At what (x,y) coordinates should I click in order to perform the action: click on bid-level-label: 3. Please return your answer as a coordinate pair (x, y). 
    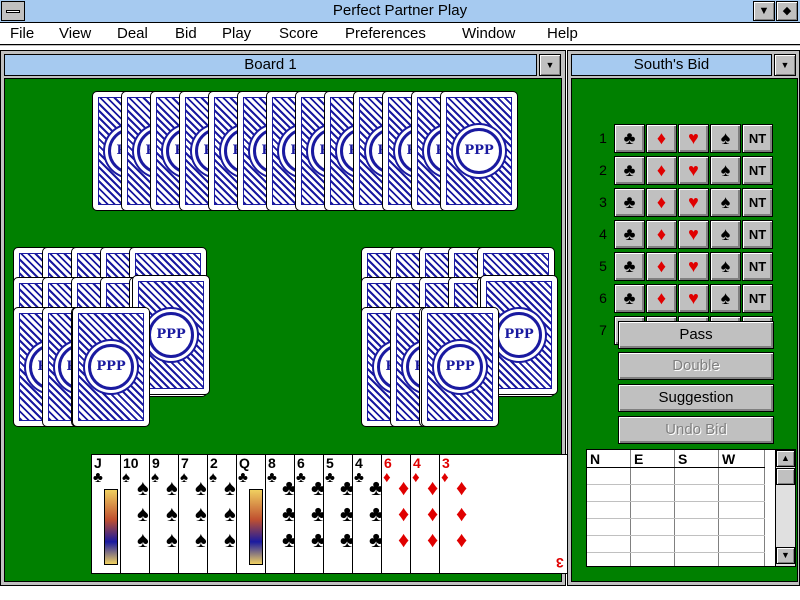
    Looking at the image, I should click on (603, 202).